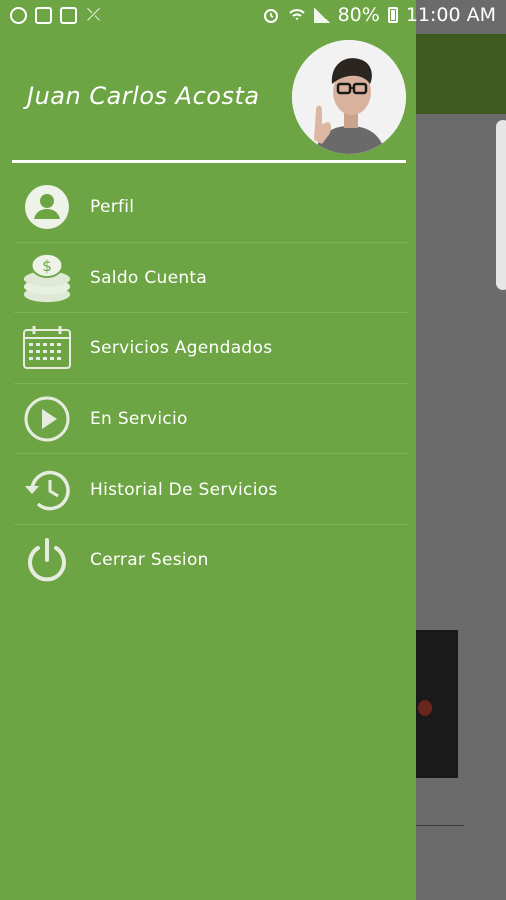 The height and width of the screenshot is (900, 506). Describe the element at coordinates (47, 490) in the screenshot. I see `history-icon` at that location.